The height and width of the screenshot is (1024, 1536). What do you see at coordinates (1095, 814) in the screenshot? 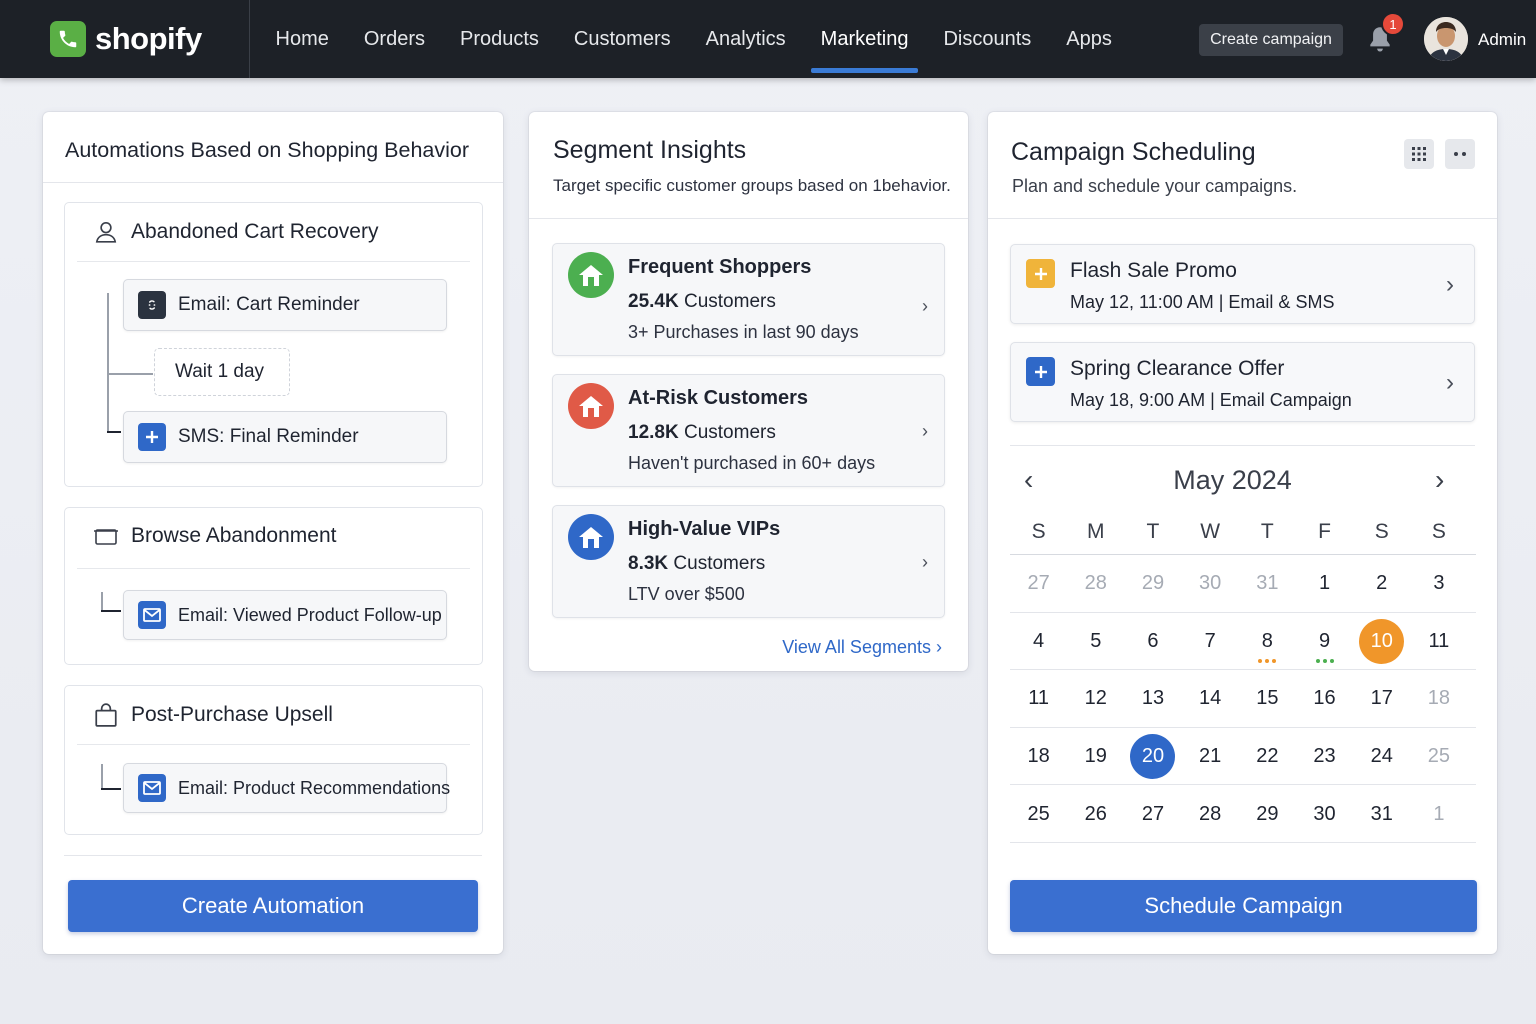
I see `calendar-day: 26` at bounding box center [1095, 814].